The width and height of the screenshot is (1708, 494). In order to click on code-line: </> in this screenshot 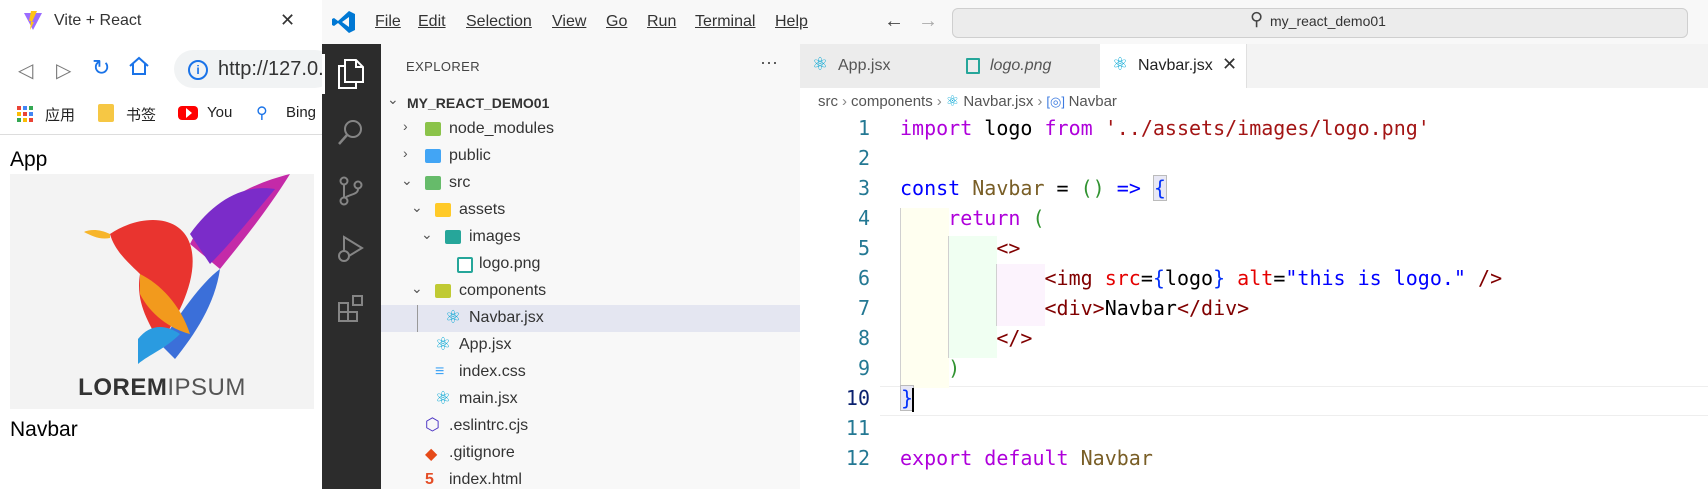, I will do `click(966, 338)`.